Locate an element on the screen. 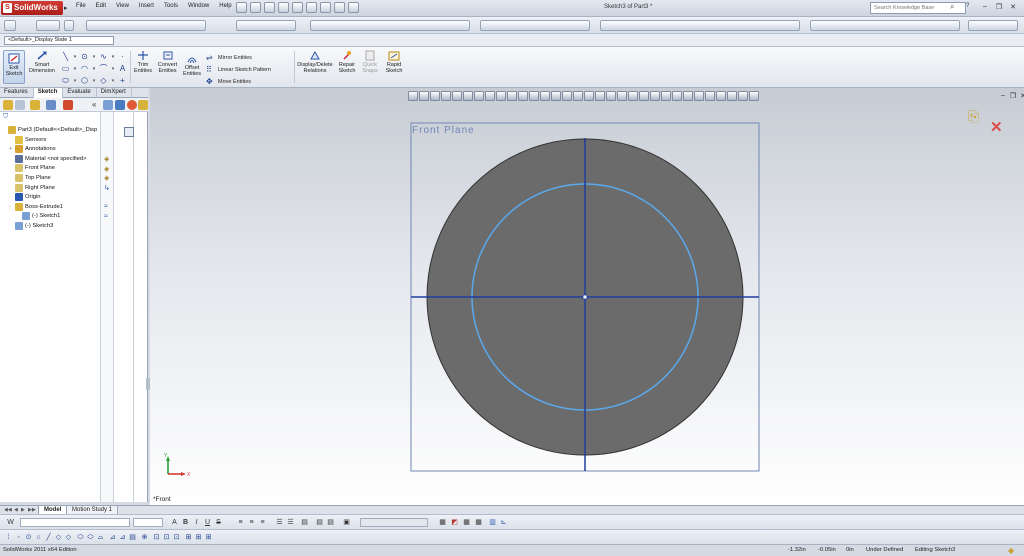 The image size is (1024, 556). layout-tools-group is located at coordinates (266, 25).